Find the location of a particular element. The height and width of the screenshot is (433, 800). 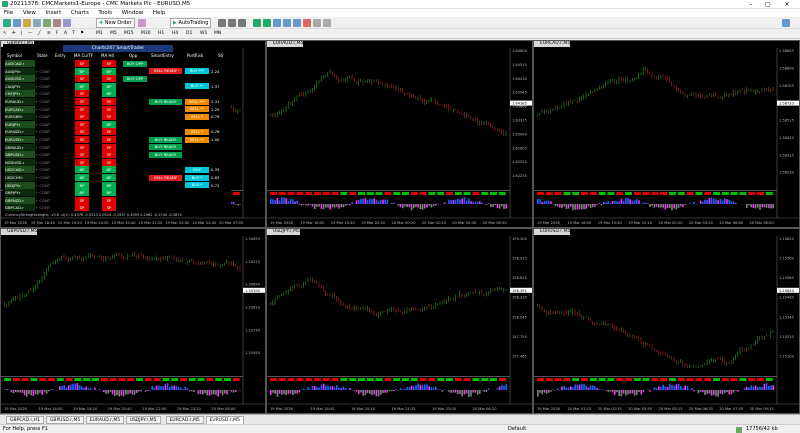

maximize-icon: ▢ is located at coordinates (768, 4).